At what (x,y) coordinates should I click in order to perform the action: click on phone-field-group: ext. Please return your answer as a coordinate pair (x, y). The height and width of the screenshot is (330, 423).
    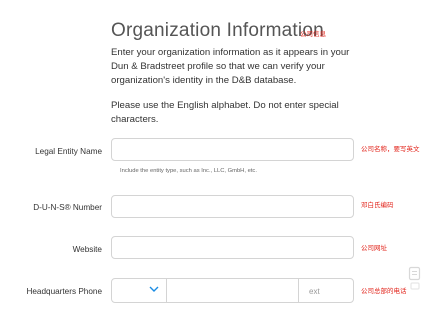
    Looking at the image, I should click on (232, 290).